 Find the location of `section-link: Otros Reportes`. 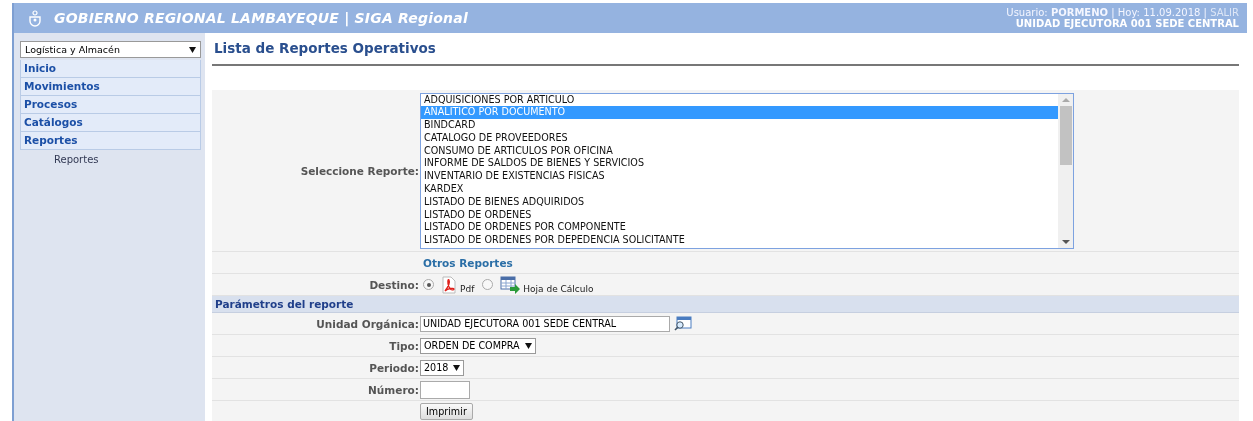

section-link: Otros Reportes is located at coordinates (466, 262).